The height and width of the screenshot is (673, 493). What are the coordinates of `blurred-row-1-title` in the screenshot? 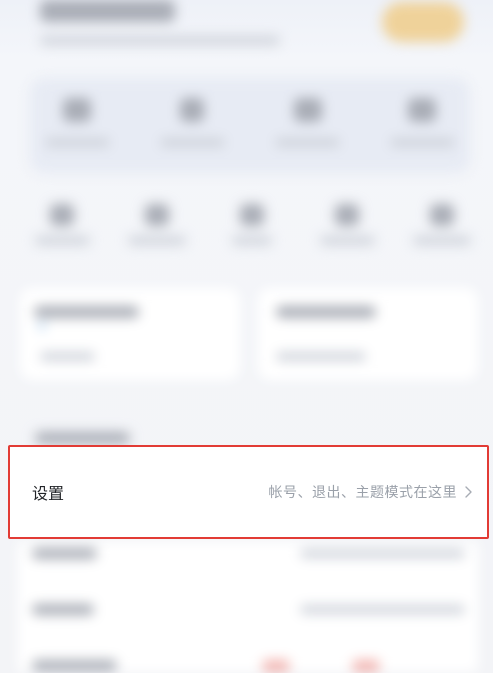 It's located at (64, 553).